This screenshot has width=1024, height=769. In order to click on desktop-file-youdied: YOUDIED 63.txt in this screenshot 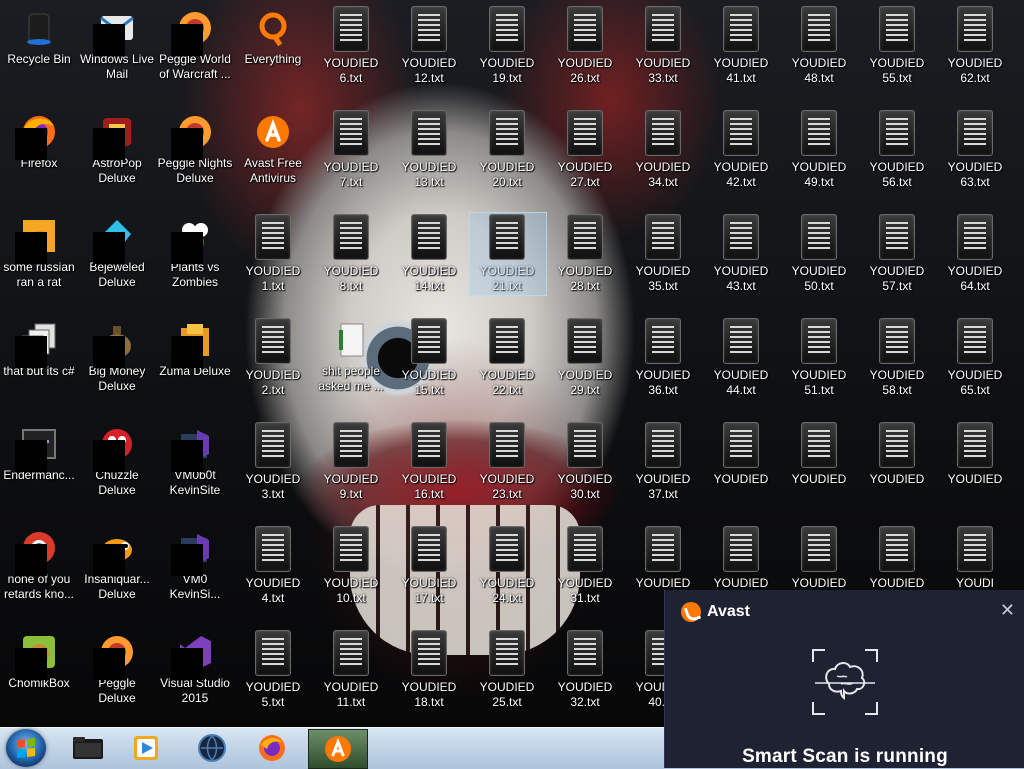, I will do `click(975, 149)`.